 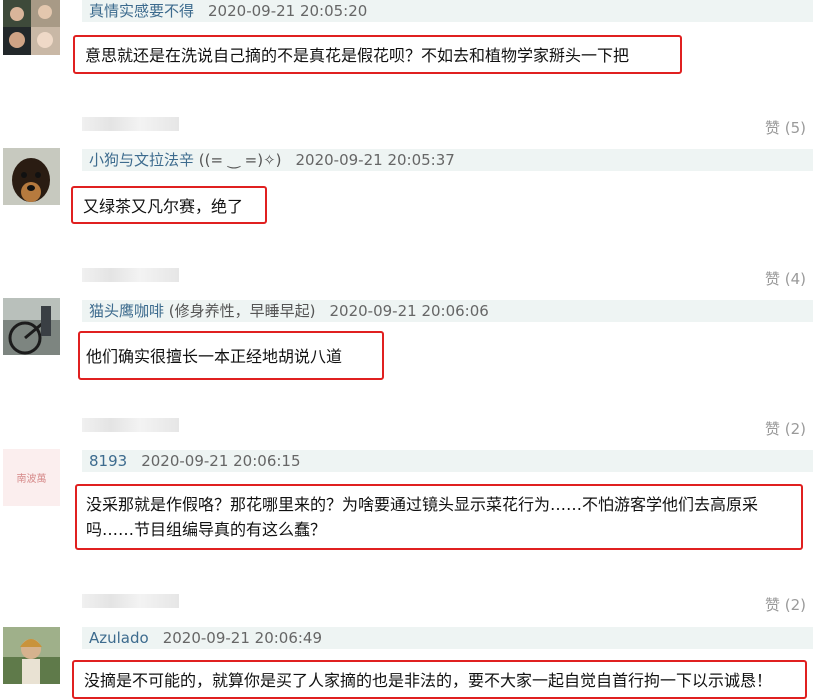 I want to click on comment-text-box: 他们确实很擅长一本正经地胡说八道, so click(x=231, y=355).